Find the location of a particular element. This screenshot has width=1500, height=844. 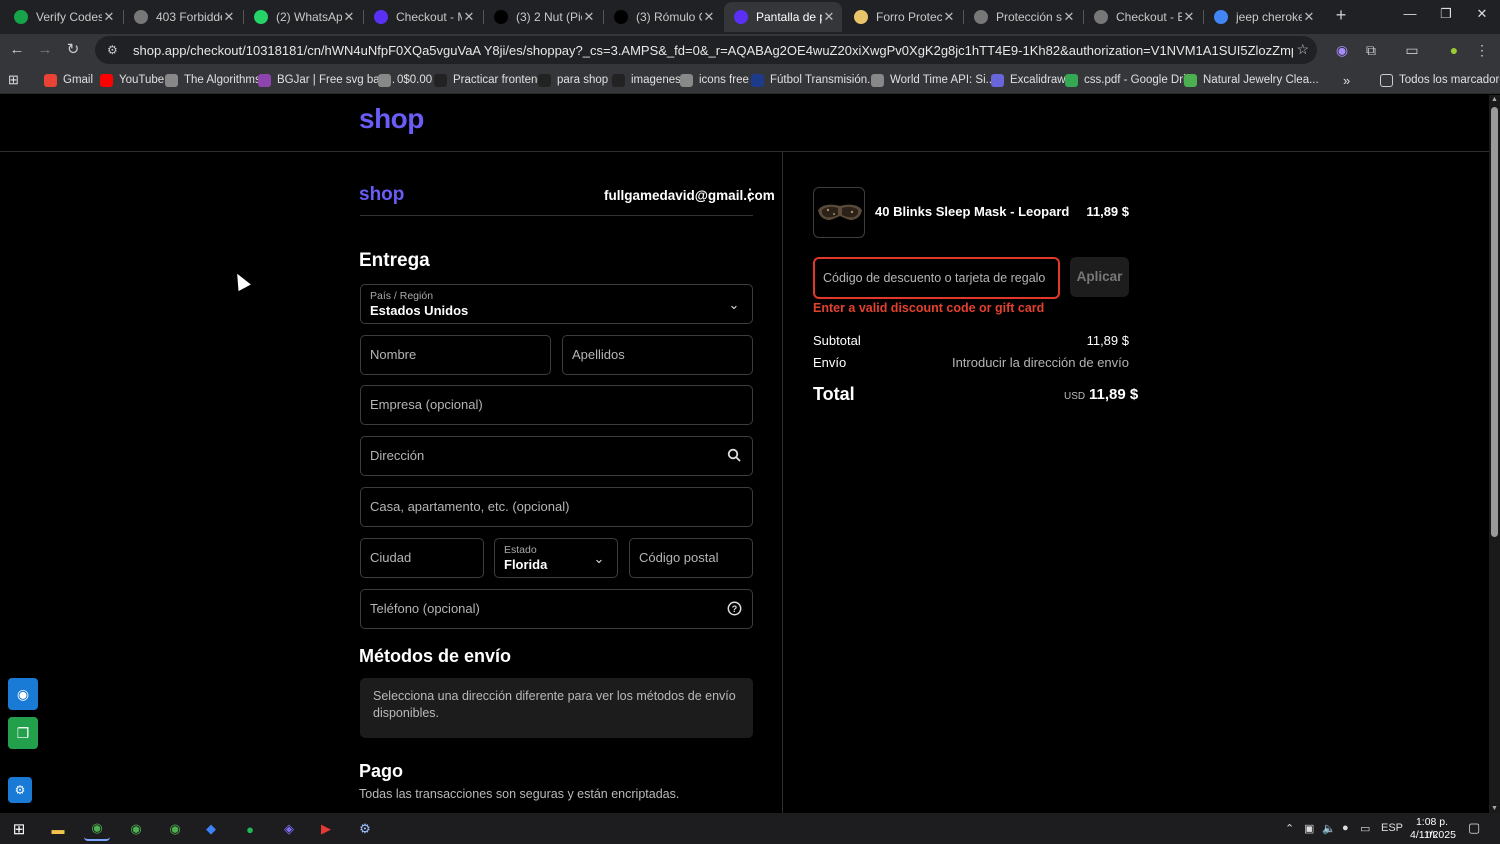

help-circle-icon: ? is located at coordinates (734, 609).